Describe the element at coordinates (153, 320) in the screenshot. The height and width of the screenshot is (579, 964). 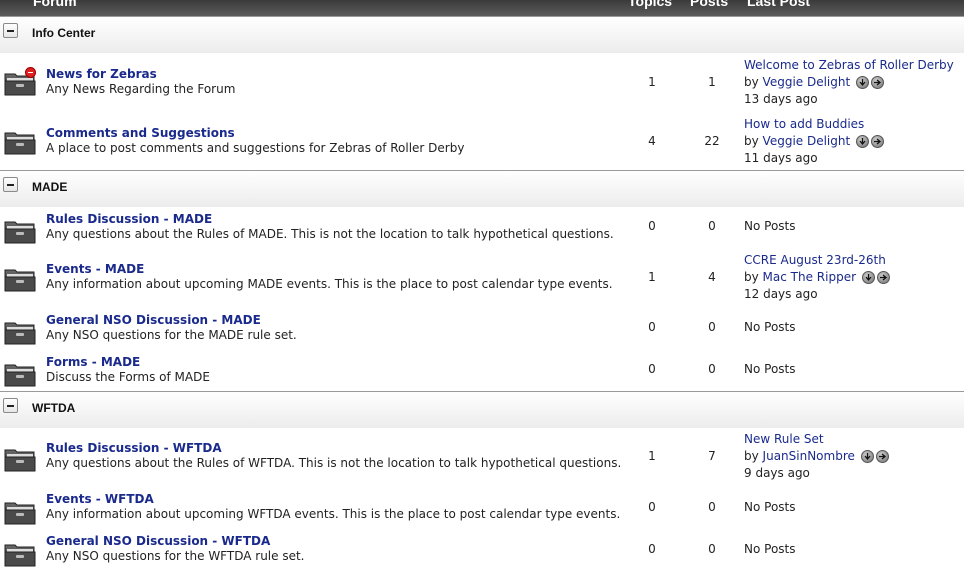
I see `forum-link: General NSO Discussion - MADE` at that location.